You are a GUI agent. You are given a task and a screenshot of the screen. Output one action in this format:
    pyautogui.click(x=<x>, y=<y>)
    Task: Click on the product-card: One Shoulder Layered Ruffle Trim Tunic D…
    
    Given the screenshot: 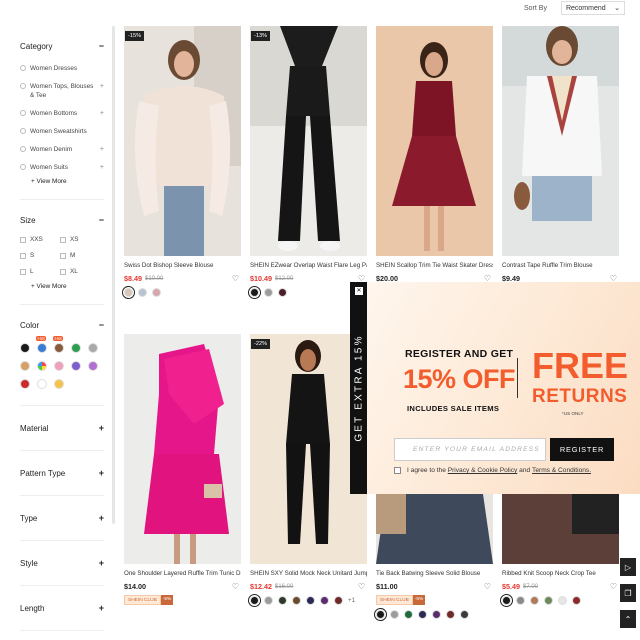 What is the action you would take?
    pyautogui.click(x=182, y=469)
    